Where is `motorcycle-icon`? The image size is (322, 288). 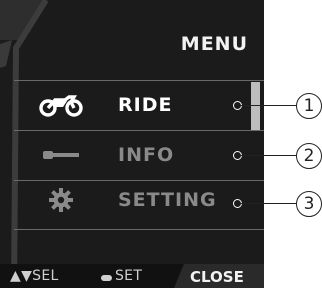
motorcycle-icon is located at coordinates (61, 105).